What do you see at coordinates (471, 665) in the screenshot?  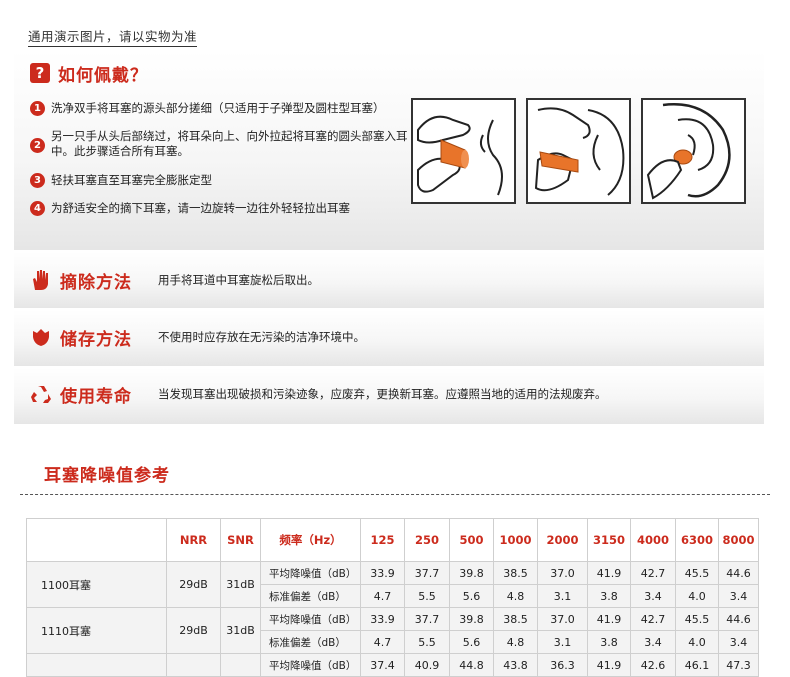 I see `value-cell: 44.8` at bounding box center [471, 665].